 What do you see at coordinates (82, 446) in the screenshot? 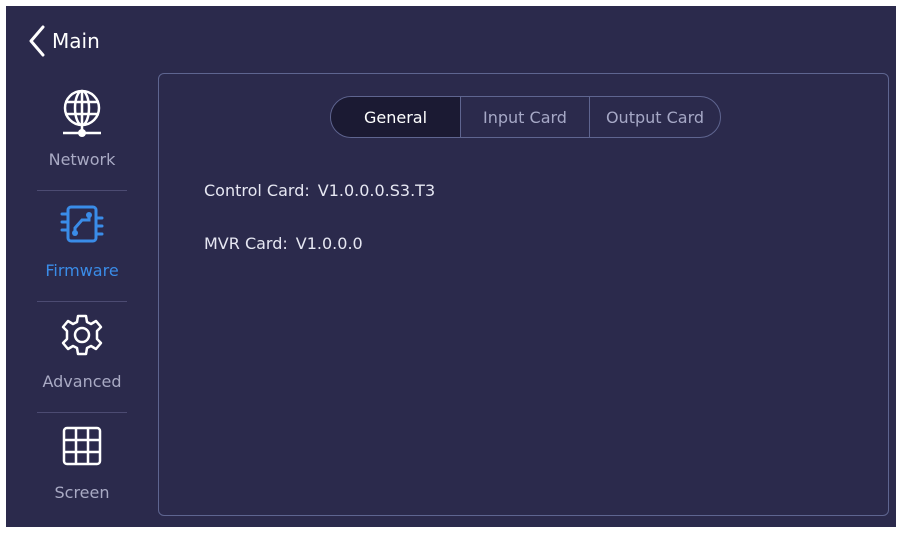
I see `grid-icon` at bounding box center [82, 446].